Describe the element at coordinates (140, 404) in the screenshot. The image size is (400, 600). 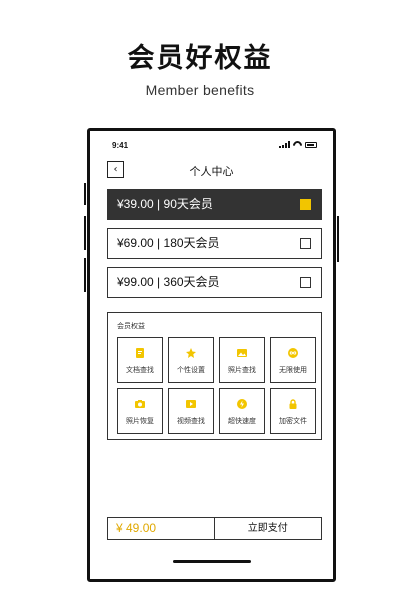
I see `camera-icon` at that location.